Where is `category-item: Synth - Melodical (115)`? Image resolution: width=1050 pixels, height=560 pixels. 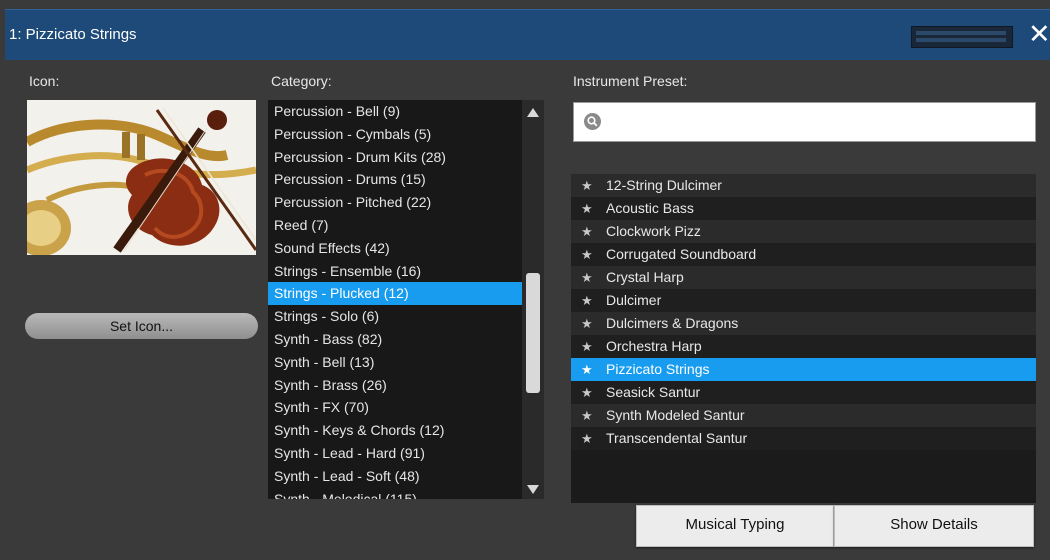
category-item: Synth - Melodical (115) is located at coordinates (395, 493).